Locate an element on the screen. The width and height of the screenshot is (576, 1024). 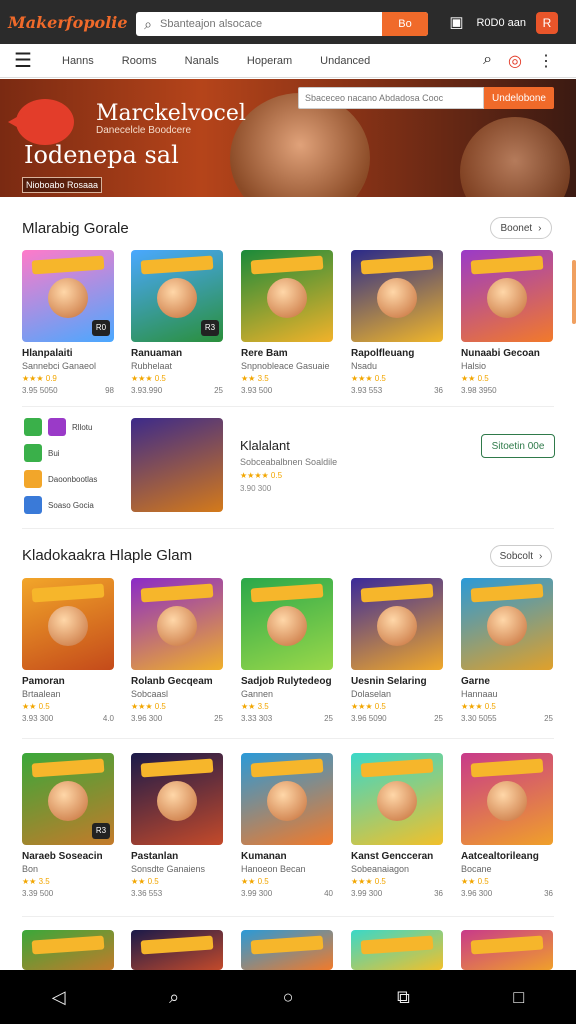
more-icon: ⋮ is located at coordinates (546, 61).